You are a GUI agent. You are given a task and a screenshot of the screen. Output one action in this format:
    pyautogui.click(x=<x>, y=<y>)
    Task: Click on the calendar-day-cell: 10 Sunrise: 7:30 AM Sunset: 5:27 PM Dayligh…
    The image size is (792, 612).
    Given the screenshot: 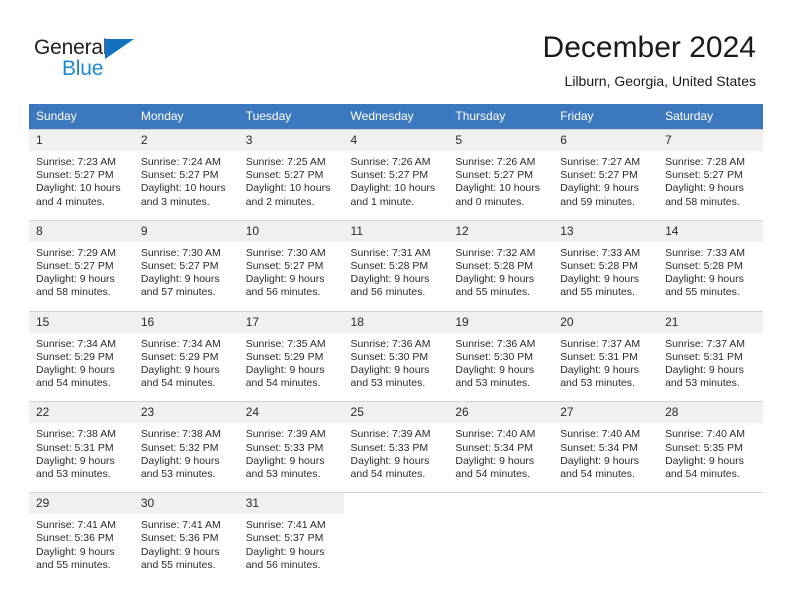 What is the action you would take?
    pyautogui.click(x=291, y=259)
    